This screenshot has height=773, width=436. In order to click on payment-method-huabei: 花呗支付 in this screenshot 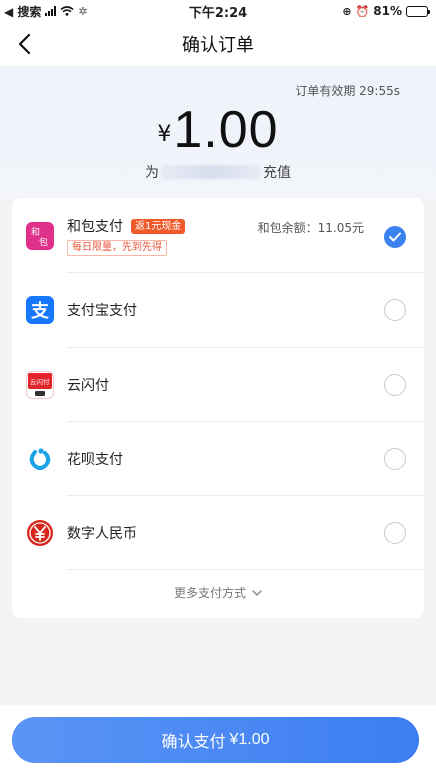, I will do `click(218, 459)`.